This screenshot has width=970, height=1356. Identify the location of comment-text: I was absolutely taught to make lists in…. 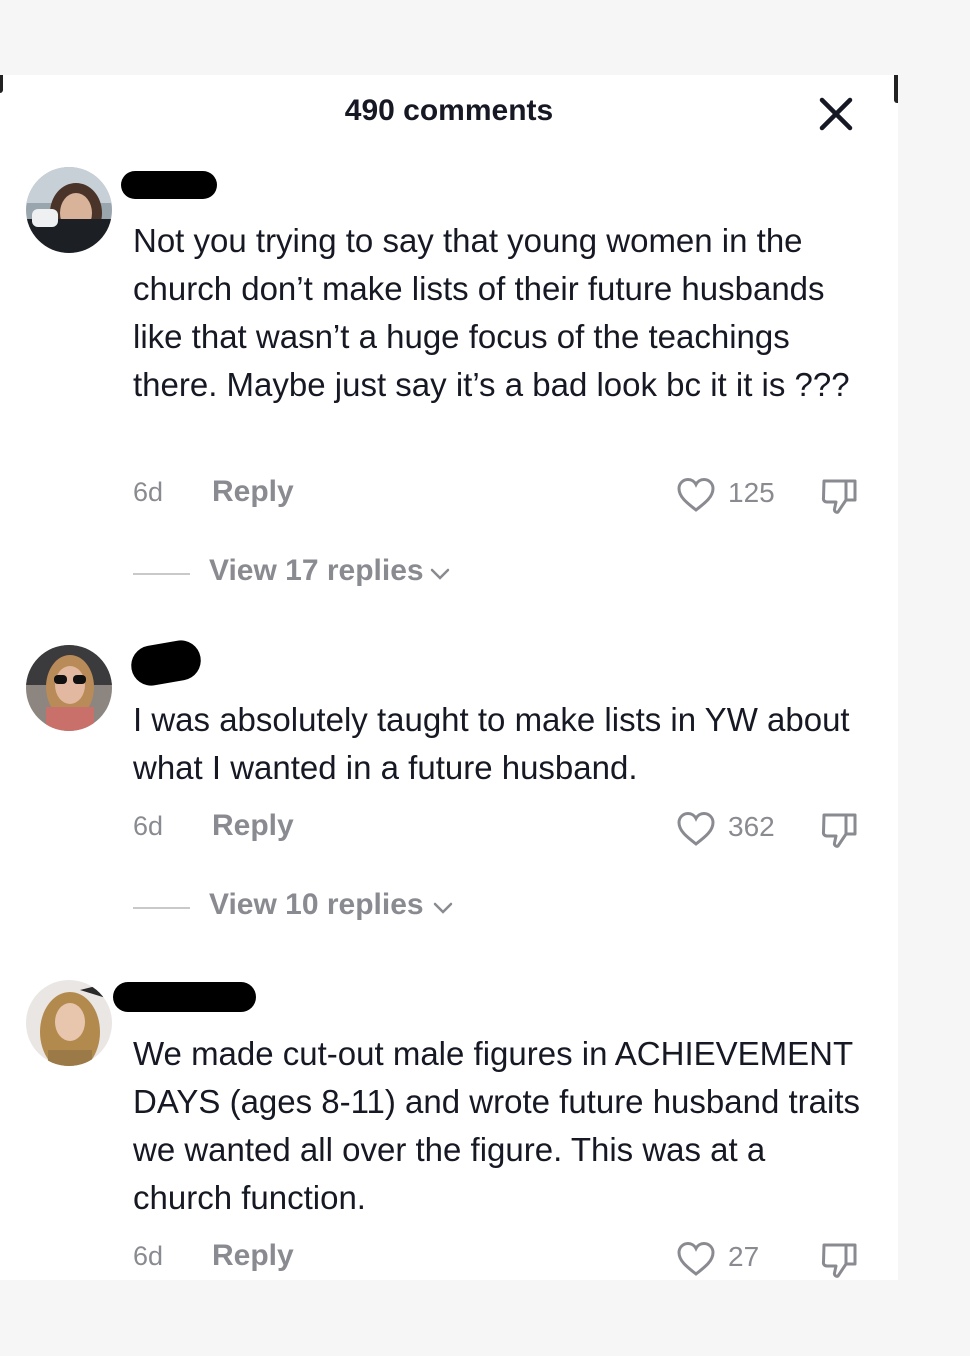
(491, 743).